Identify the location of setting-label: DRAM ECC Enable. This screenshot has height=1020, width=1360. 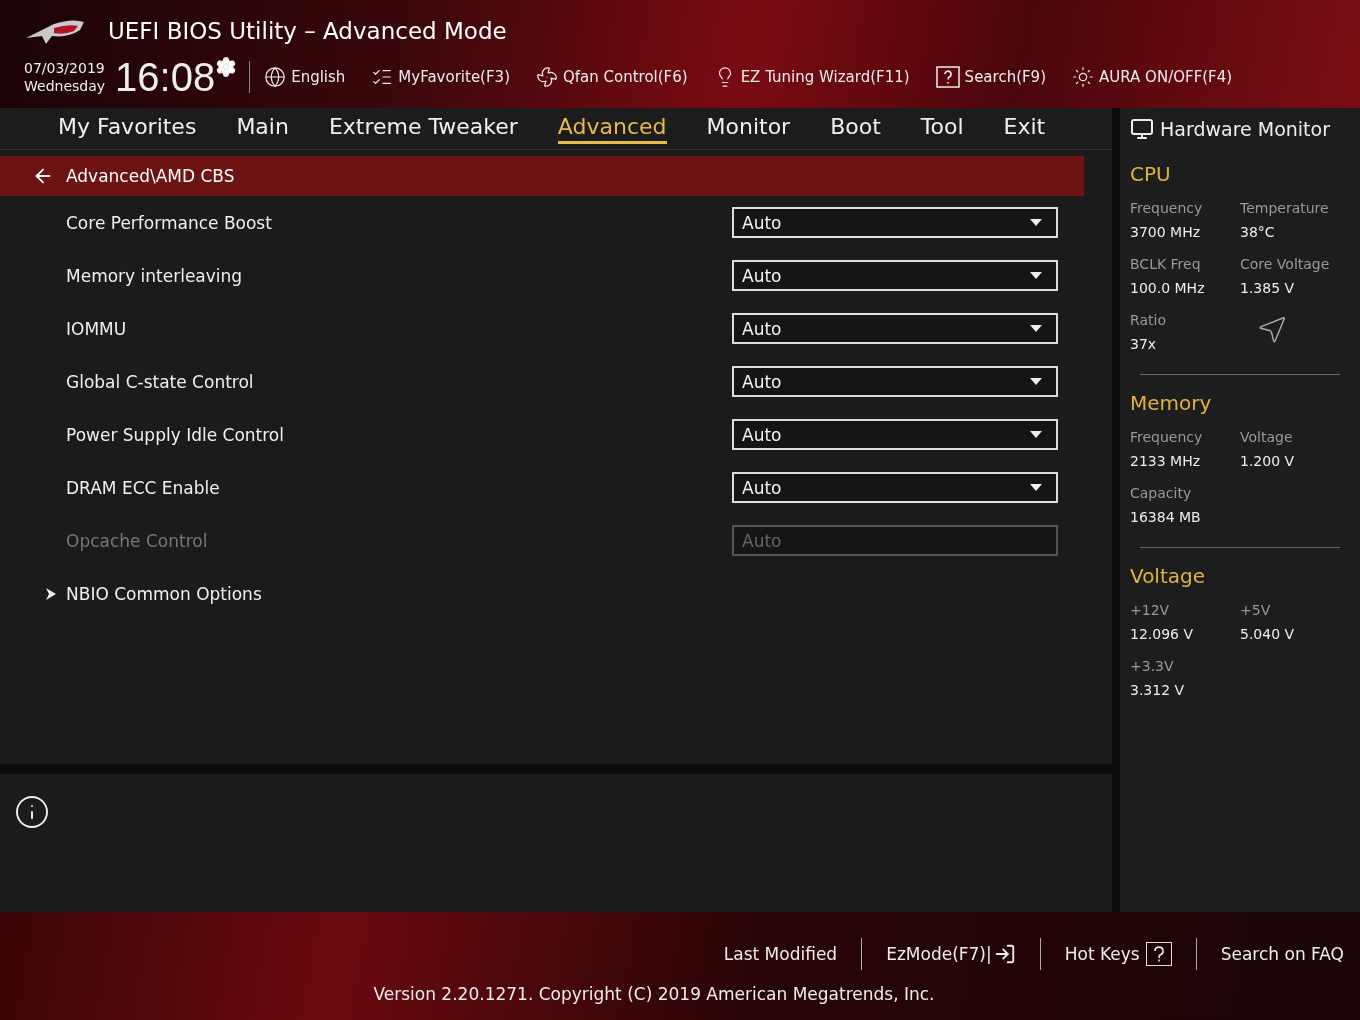
(143, 487).